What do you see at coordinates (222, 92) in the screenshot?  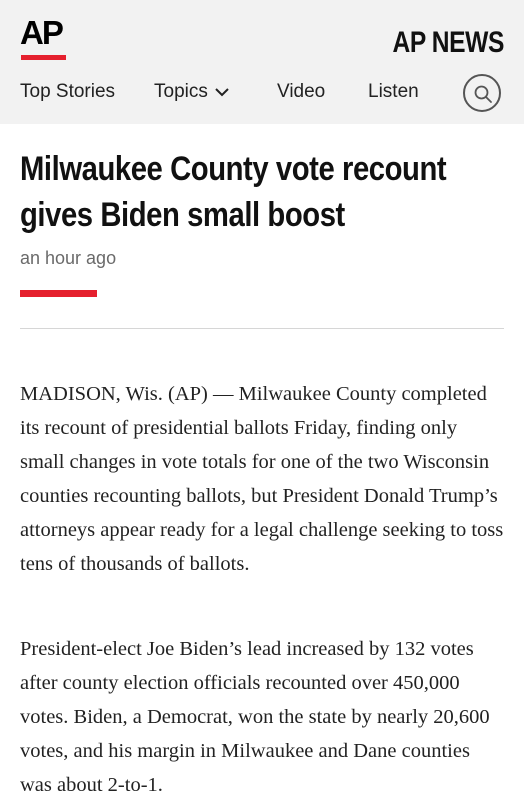 I see `chevron-down-icon` at bounding box center [222, 92].